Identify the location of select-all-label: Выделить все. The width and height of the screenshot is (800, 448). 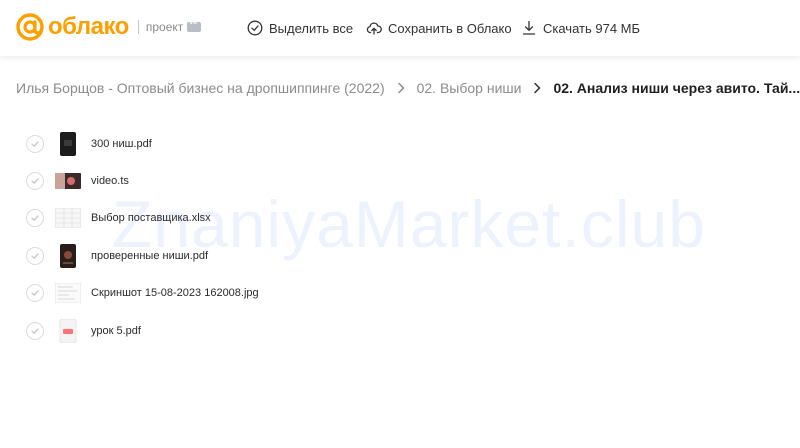
(311, 28).